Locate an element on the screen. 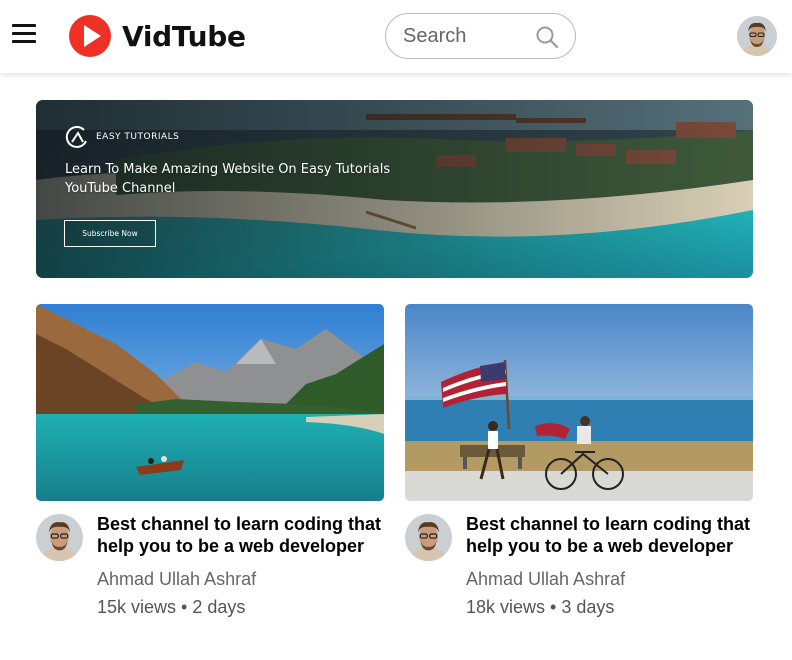  upload-age: 3 days is located at coordinates (588, 607).